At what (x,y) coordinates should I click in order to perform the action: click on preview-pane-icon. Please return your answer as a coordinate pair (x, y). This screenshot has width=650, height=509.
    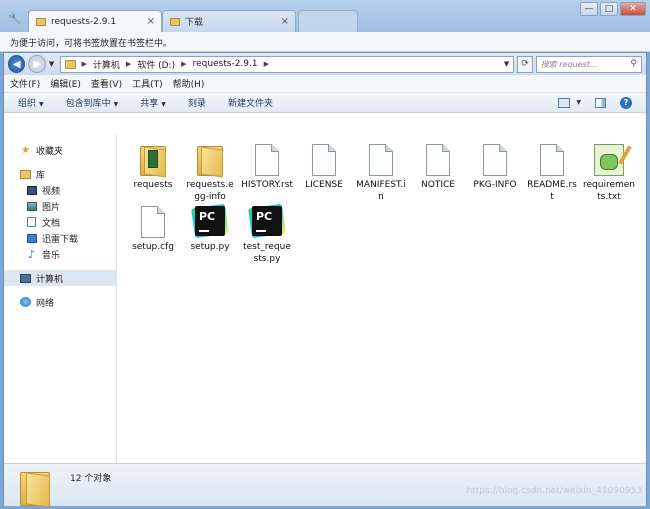
    Looking at the image, I should click on (600, 102).